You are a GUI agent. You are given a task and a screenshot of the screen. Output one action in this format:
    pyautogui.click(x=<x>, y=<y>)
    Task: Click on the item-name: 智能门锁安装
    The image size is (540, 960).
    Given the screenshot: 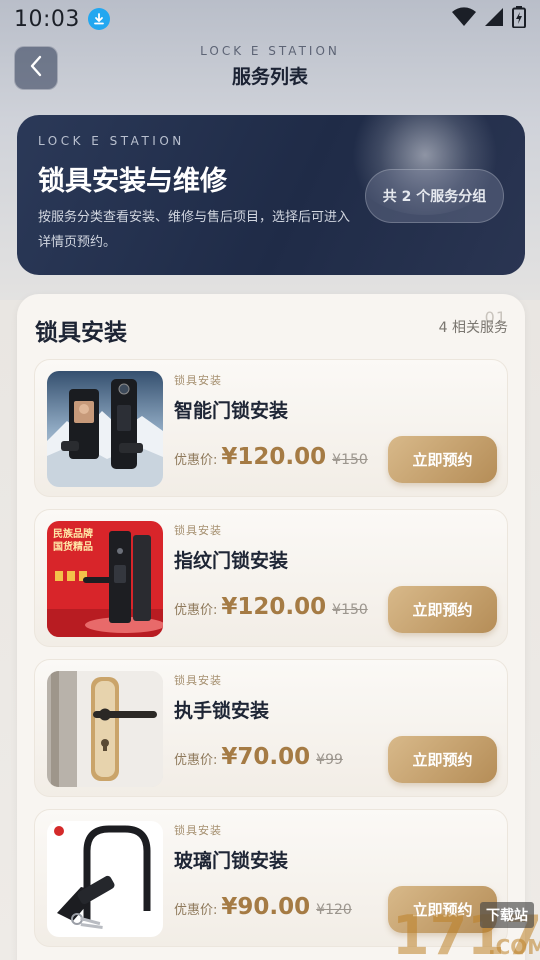 What is the action you would take?
    pyautogui.click(x=231, y=411)
    